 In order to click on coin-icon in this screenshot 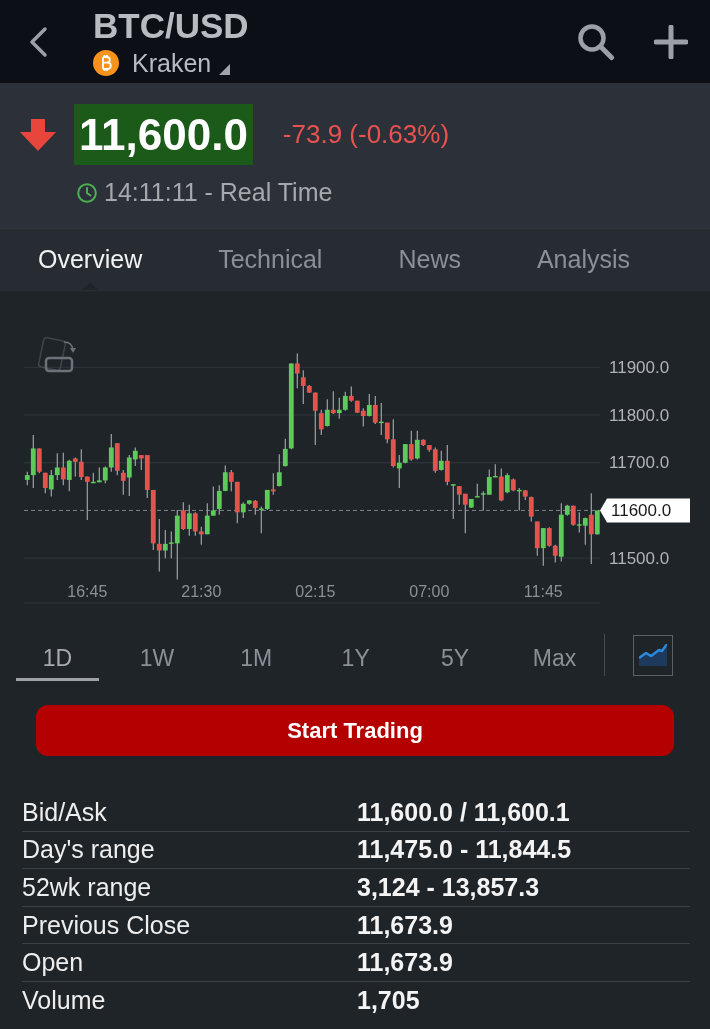, I will do `click(106, 62)`.